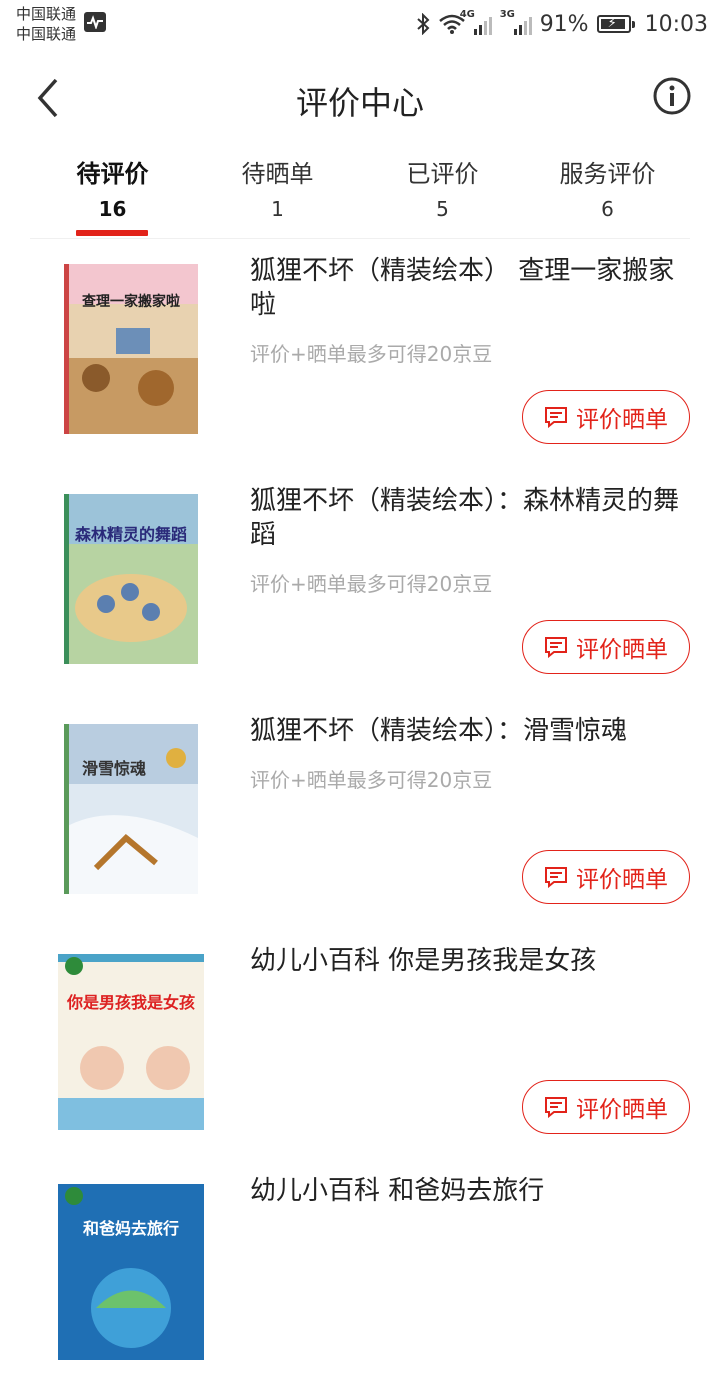 This screenshot has width=720, height=1390. I want to click on battery-percent: 91%, so click(564, 24).